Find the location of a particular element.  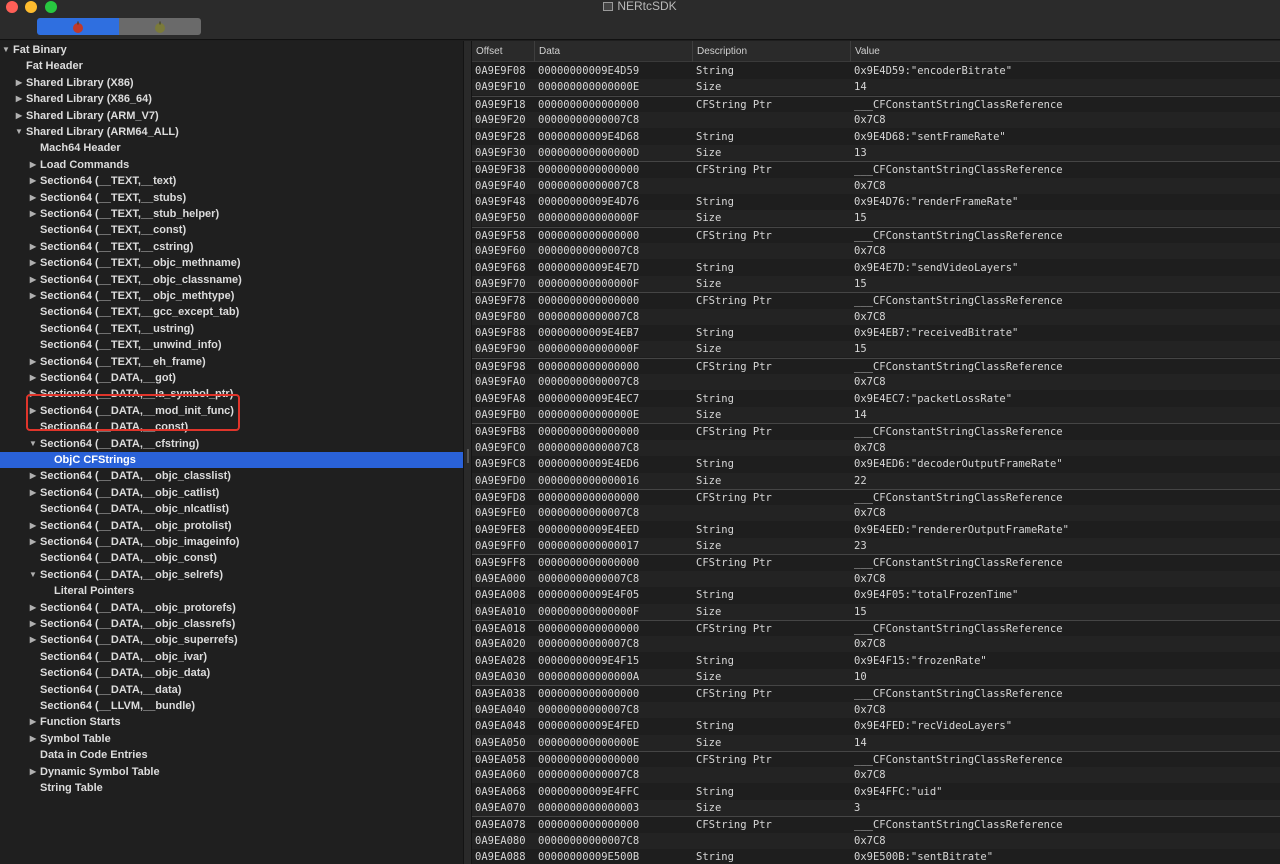

tree-item: ▶ Load Commands is located at coordinates (231, 165).